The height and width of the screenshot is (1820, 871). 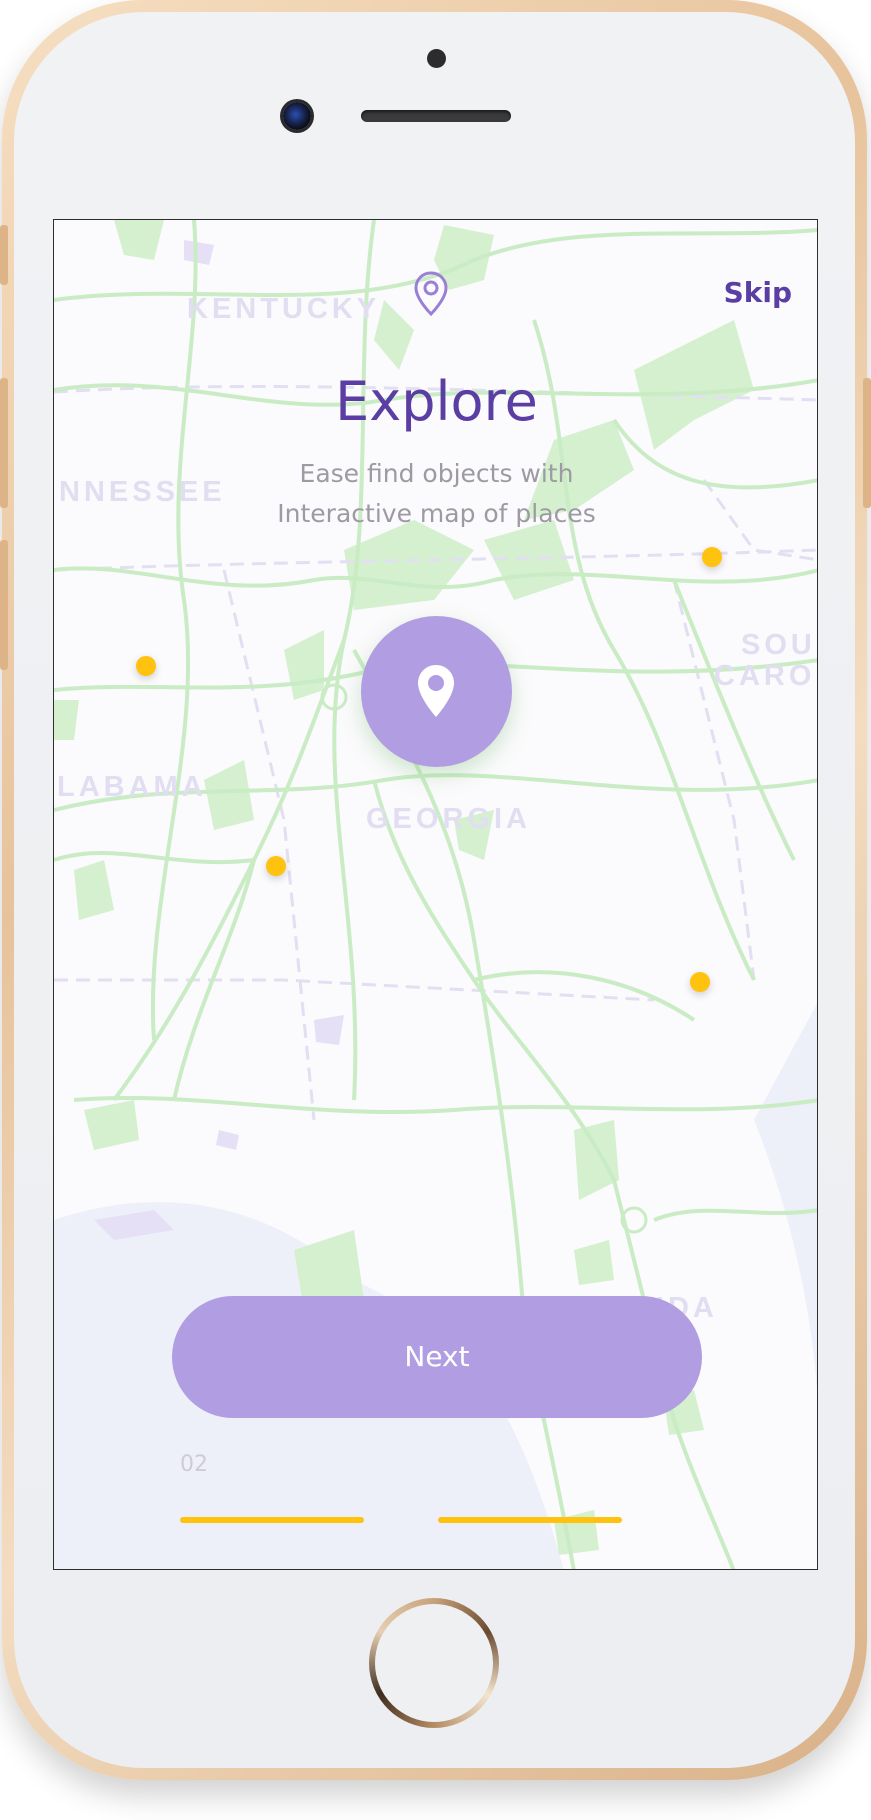 What do you see at coordinates (132, 787) in the screenshot?
I see `map-label-alabama: LABAMA` at bounding box center [132, 787].